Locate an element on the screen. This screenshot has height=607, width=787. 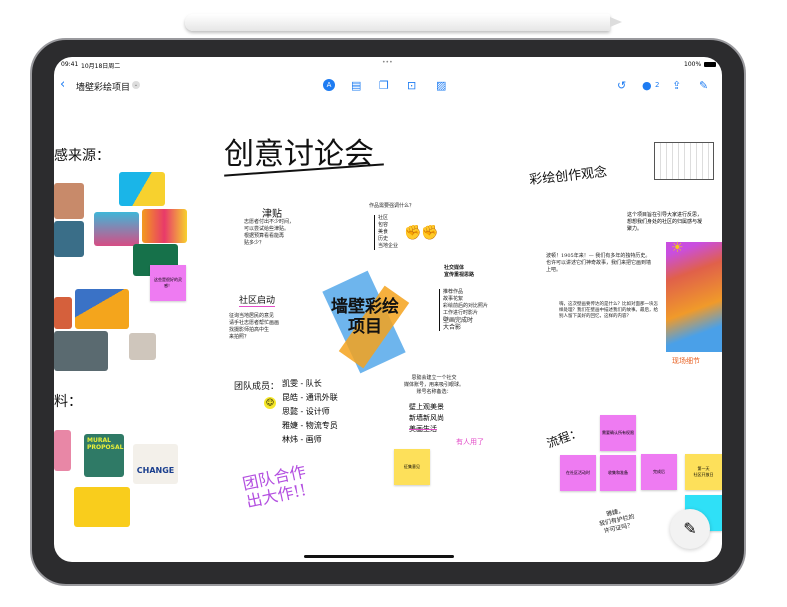
subsidy-note: 志愿者付出不少时间， 可以尝试给些津贴。 根据预算看看能再 贴多少？ is located at coordinates (269, 233).